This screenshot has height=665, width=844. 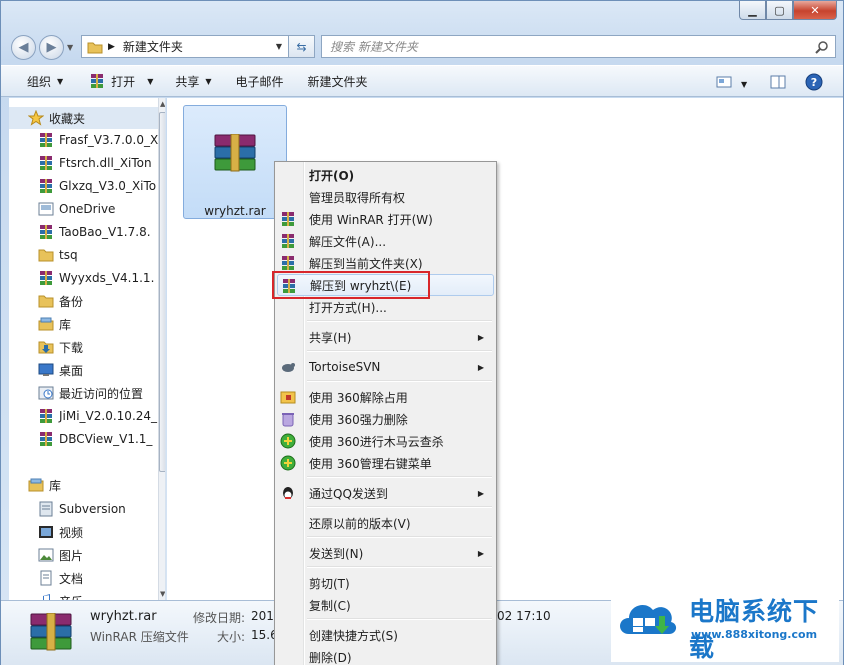 I want to click on nav-scrollbar: ▲ ▼, so click(x=161, y=349).